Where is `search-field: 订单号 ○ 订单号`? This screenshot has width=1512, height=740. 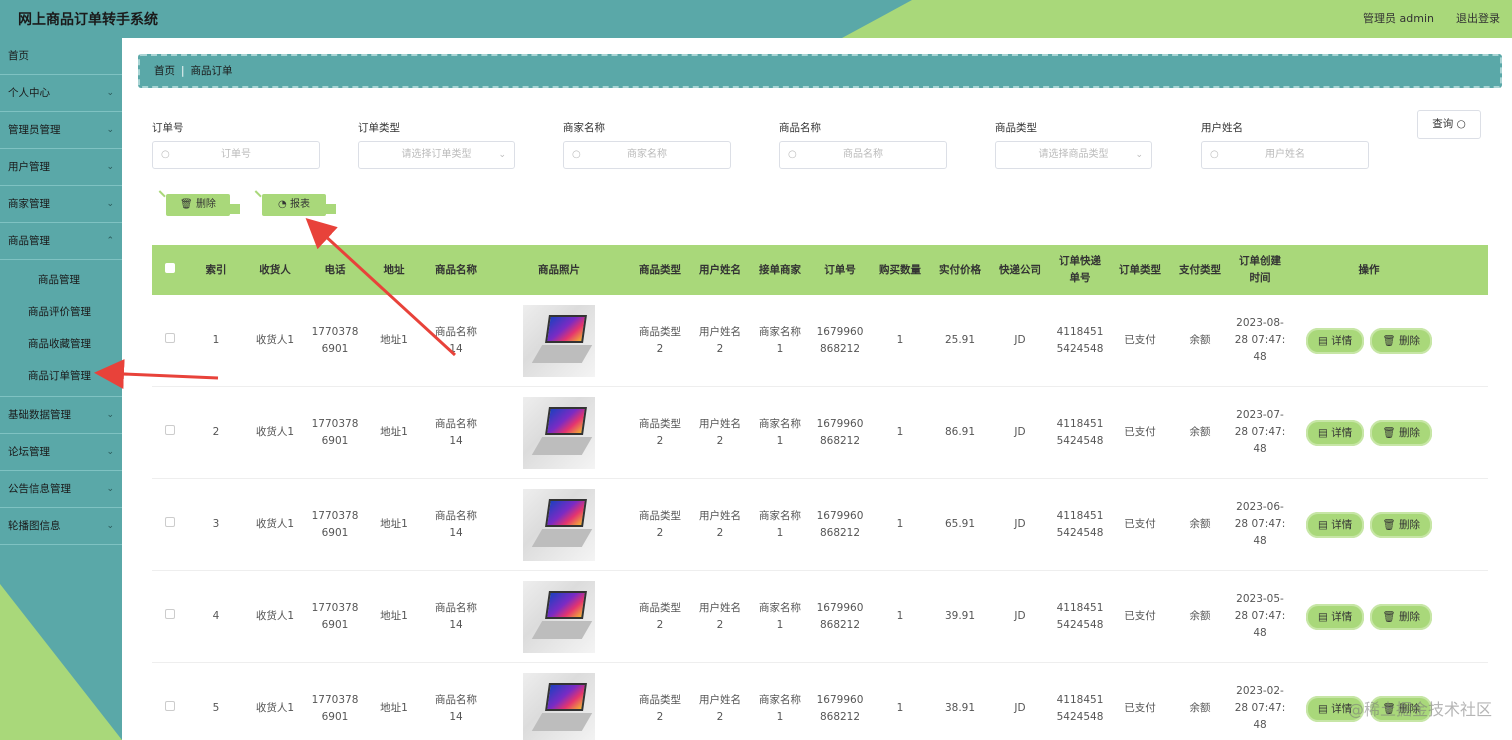
search-field: 订单号 ○ 订单号 is located at coordinates (236, 144).